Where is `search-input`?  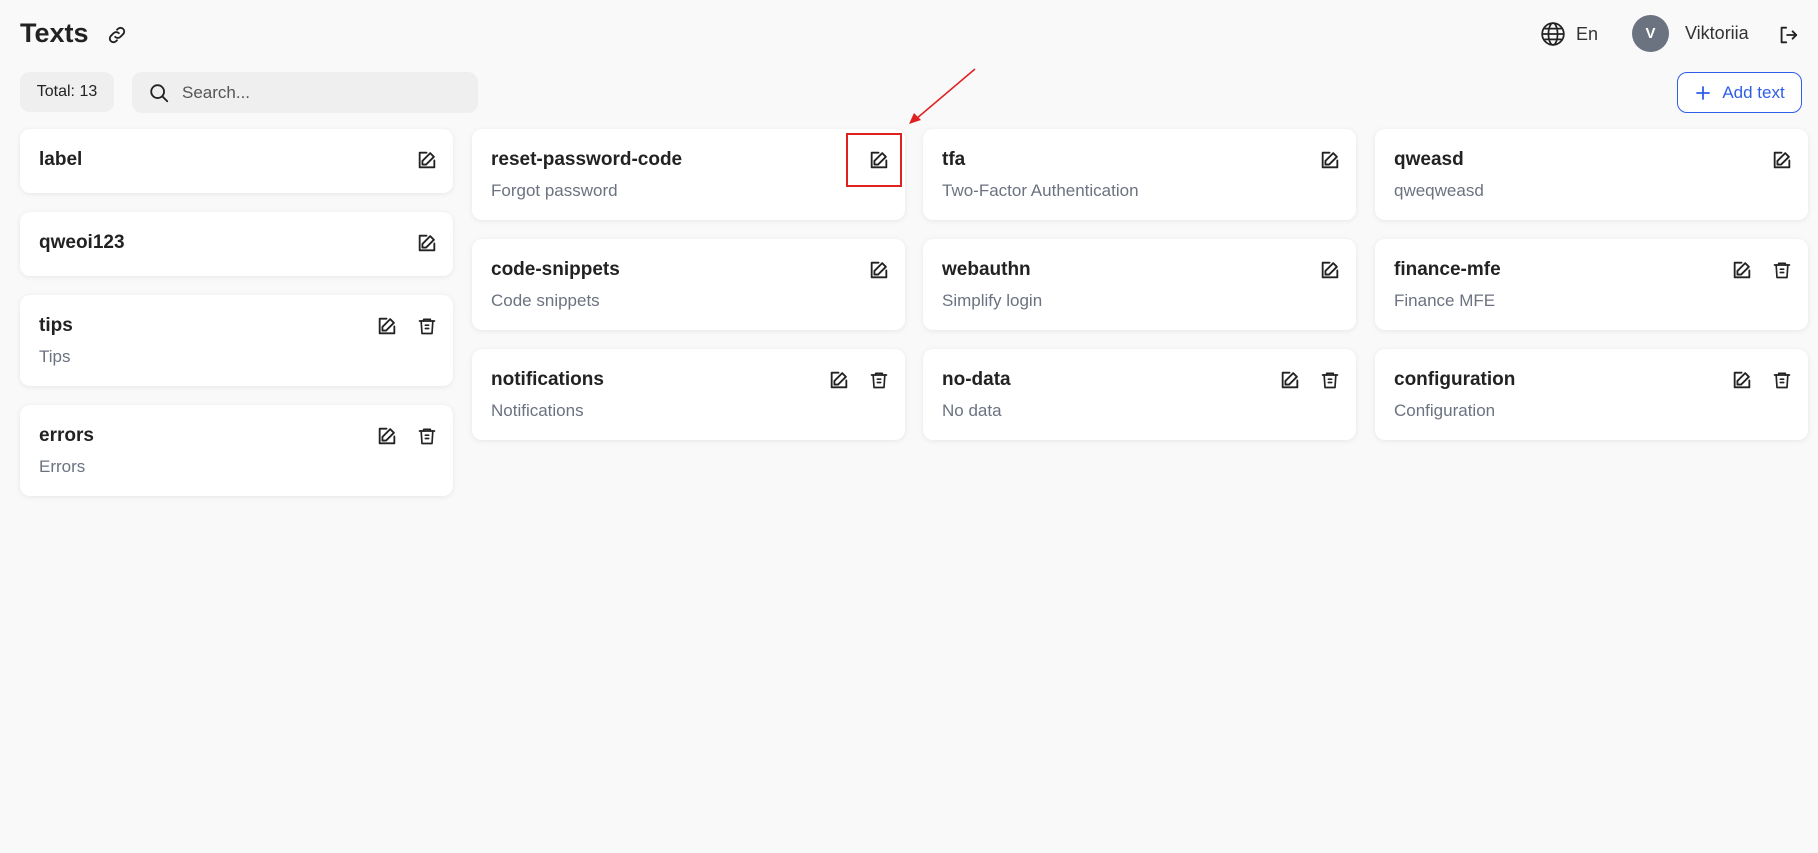
search-input is located at coordinates (322, 92).